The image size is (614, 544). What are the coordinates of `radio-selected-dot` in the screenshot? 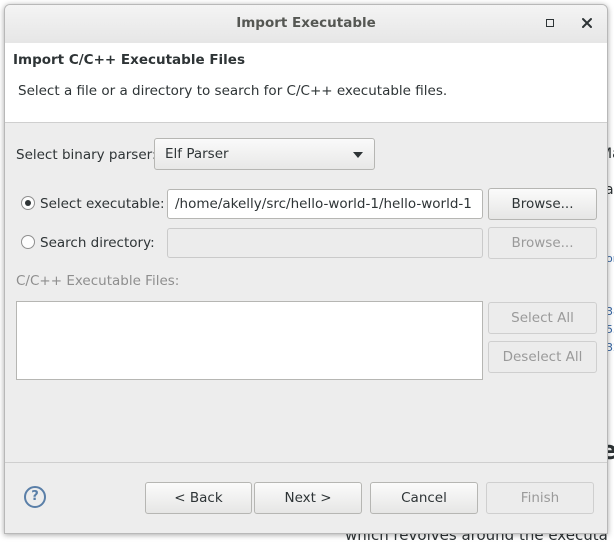 It's located at (28, 203).